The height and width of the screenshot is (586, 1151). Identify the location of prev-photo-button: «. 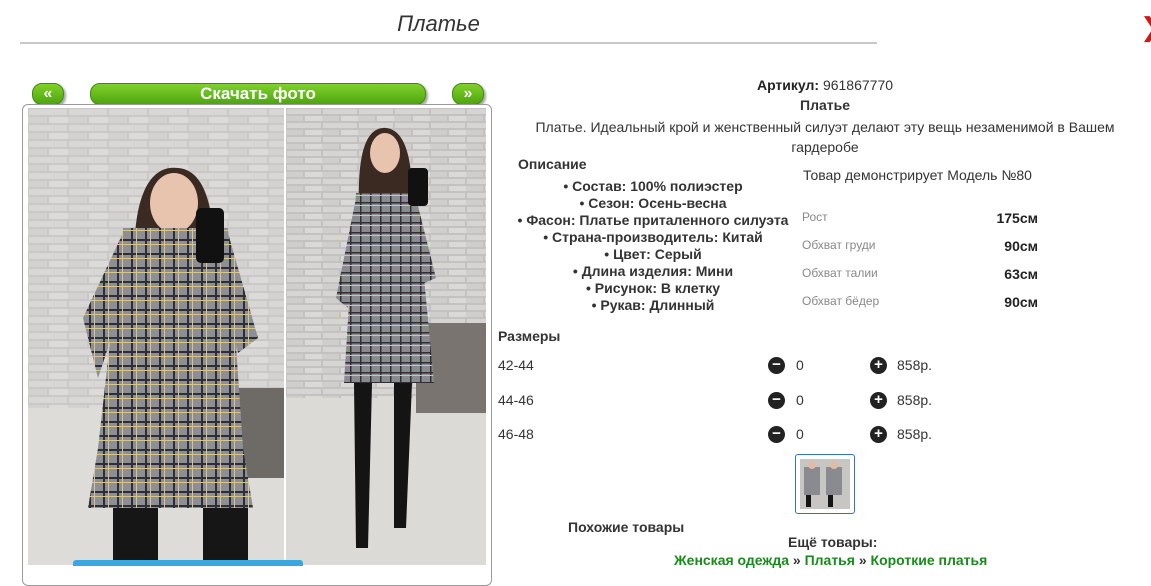
(48, 94).